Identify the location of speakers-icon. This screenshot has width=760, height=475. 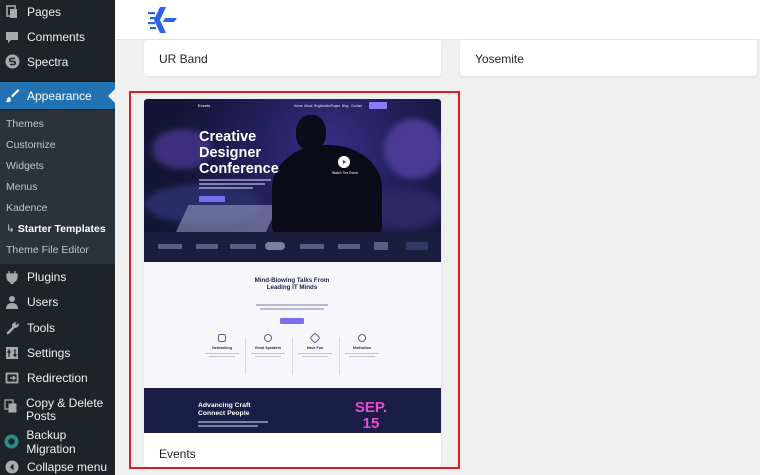
(268, 338).